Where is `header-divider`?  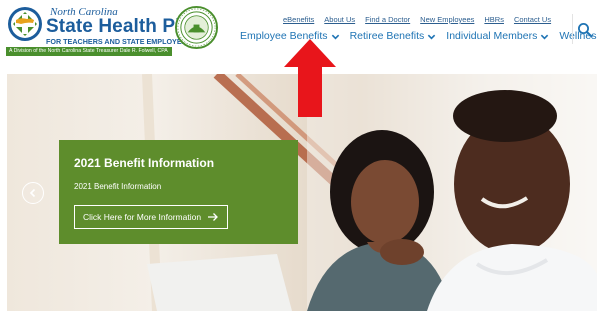 header-divider is located at coordinates (572, 29).